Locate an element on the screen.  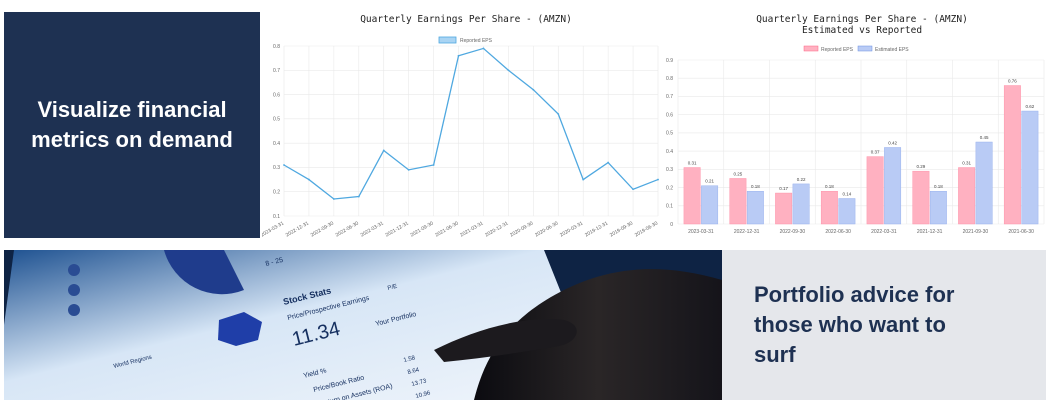
line-ytick-label: 0.5 is located at coordinates (276, 120).